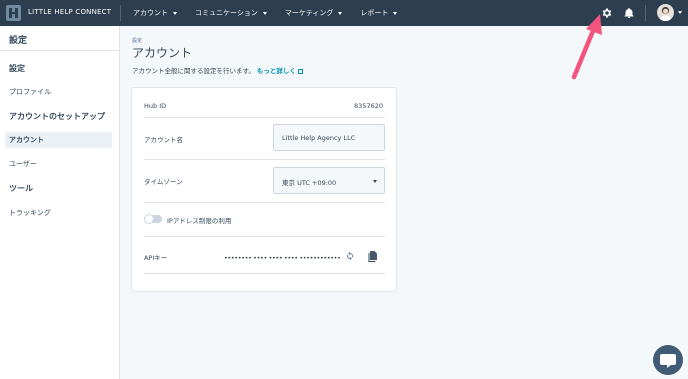 The image size is (688, 379). I want to click on nav-item-label: アカウント, so click(150, 13).